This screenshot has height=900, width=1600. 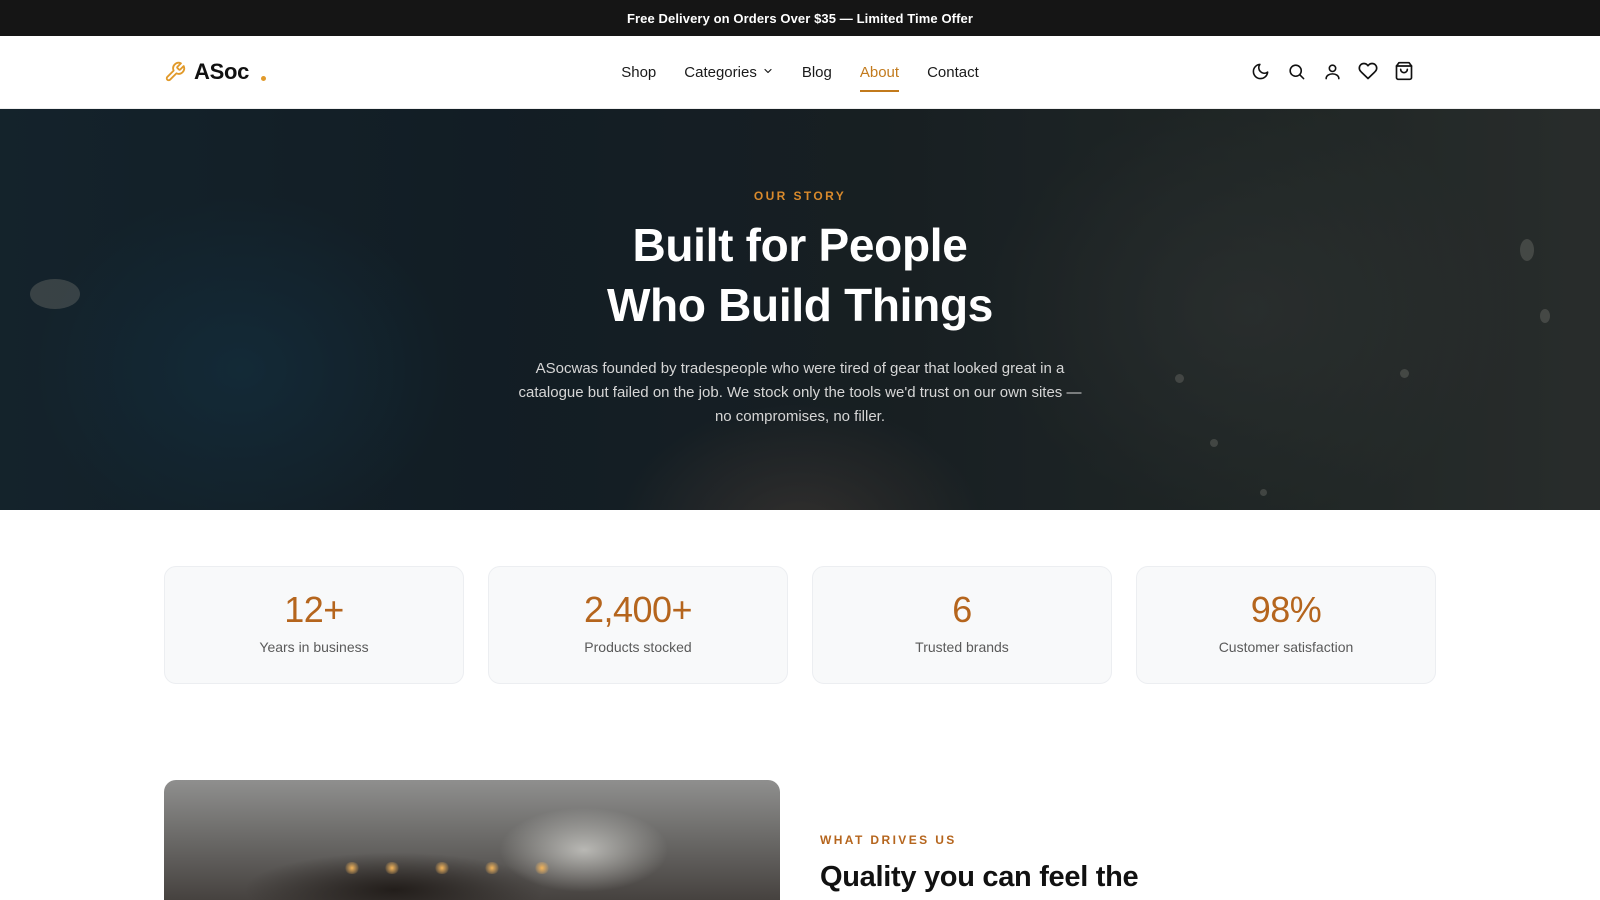 I want to click on stat-card: 98% Customer satisfaction, so click(x=1286, y=625).